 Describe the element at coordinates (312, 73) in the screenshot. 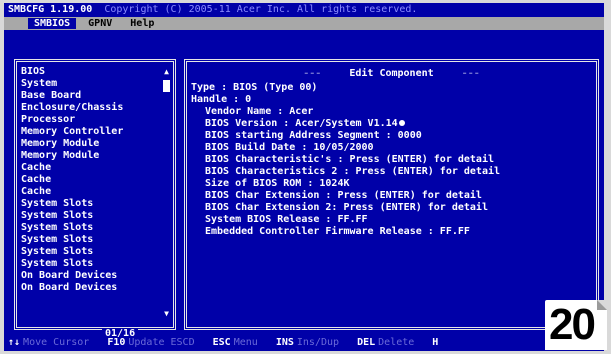

I see `header-left-dashes: ---` at that location.